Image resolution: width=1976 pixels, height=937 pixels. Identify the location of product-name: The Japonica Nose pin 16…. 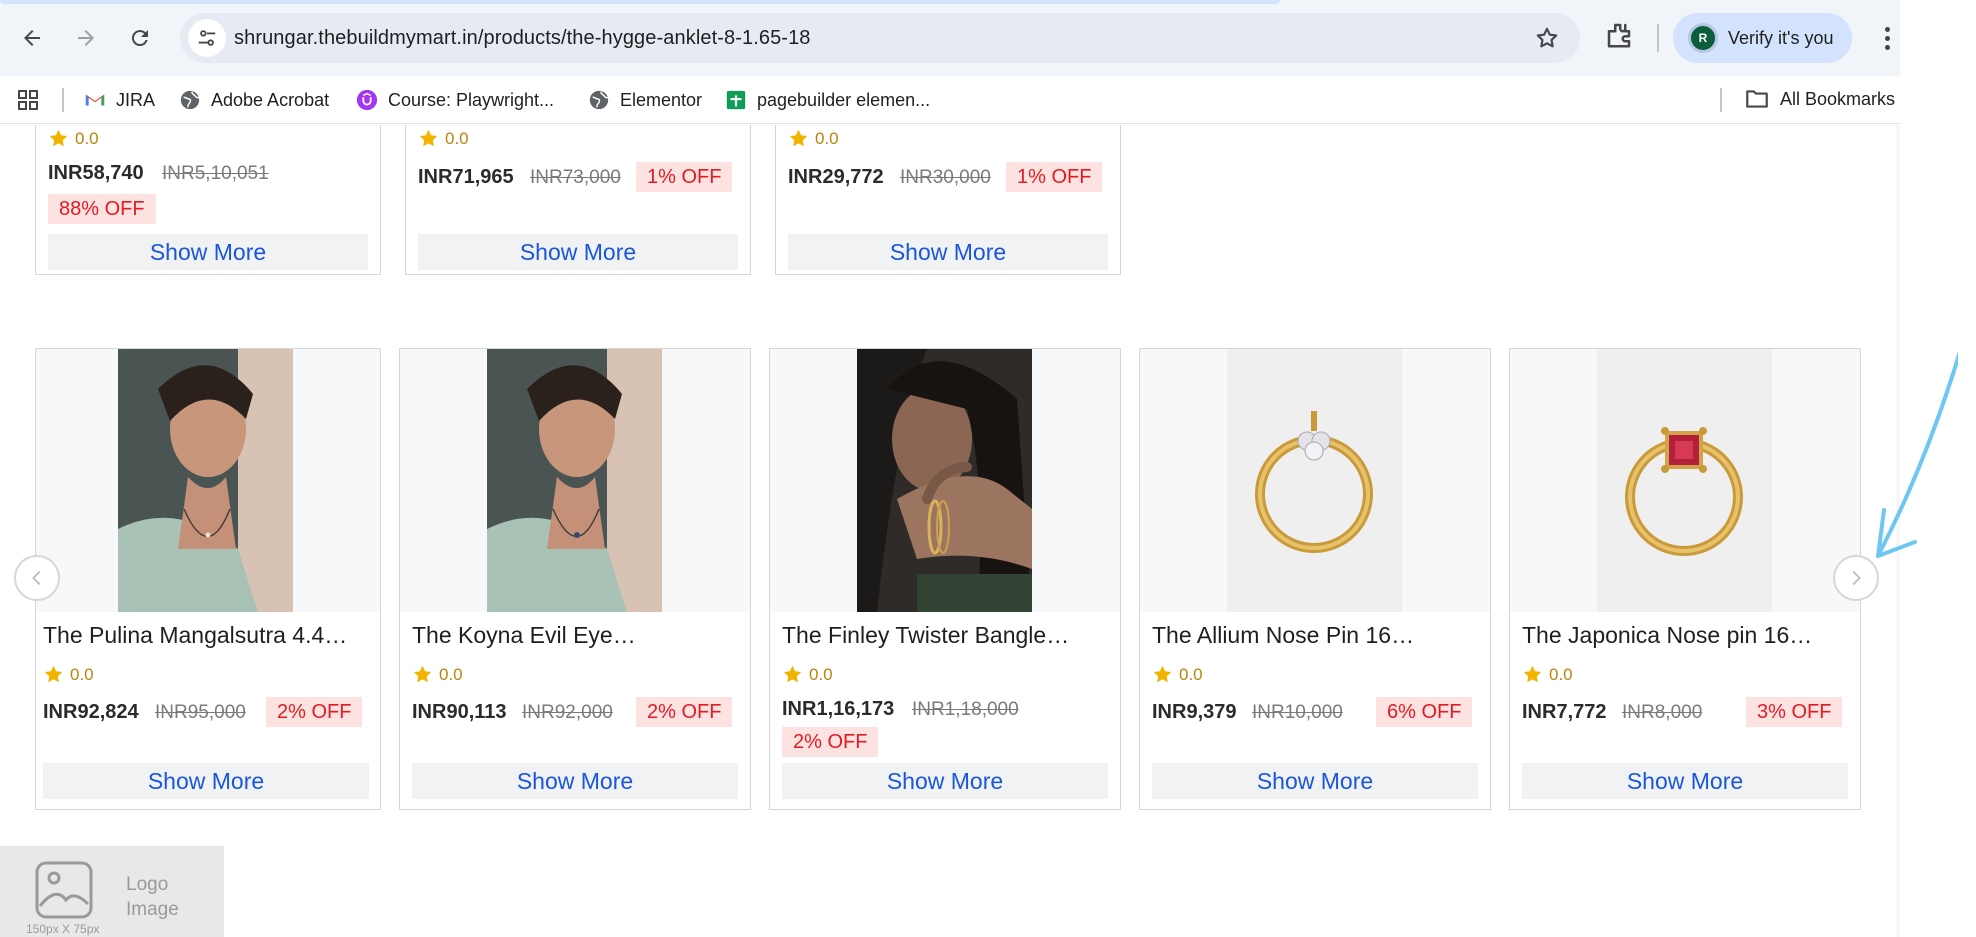
(1667, 635).